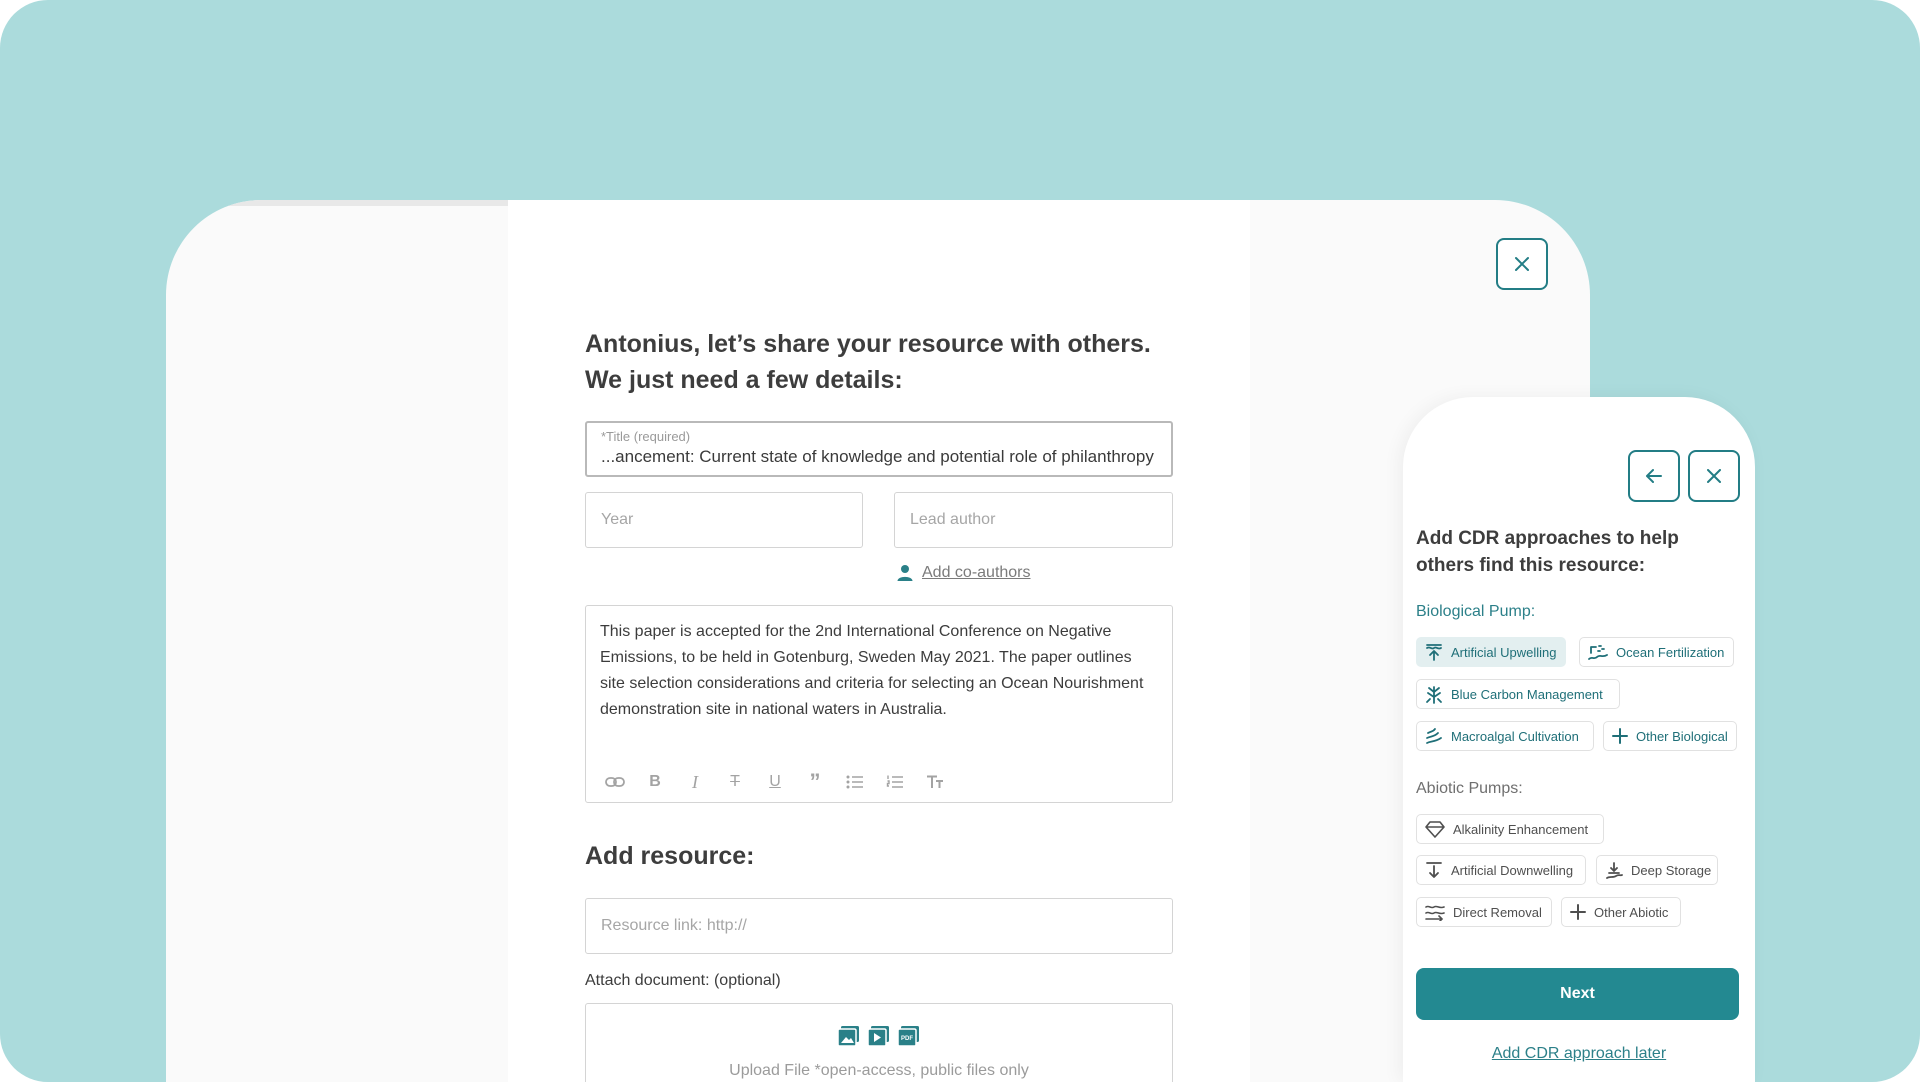 The image size is (1920, 1082). What do you see at coordinates (646, 436) in the screenshot?
I see `title-label: *Title (required)` at bounding box center [646, 436].